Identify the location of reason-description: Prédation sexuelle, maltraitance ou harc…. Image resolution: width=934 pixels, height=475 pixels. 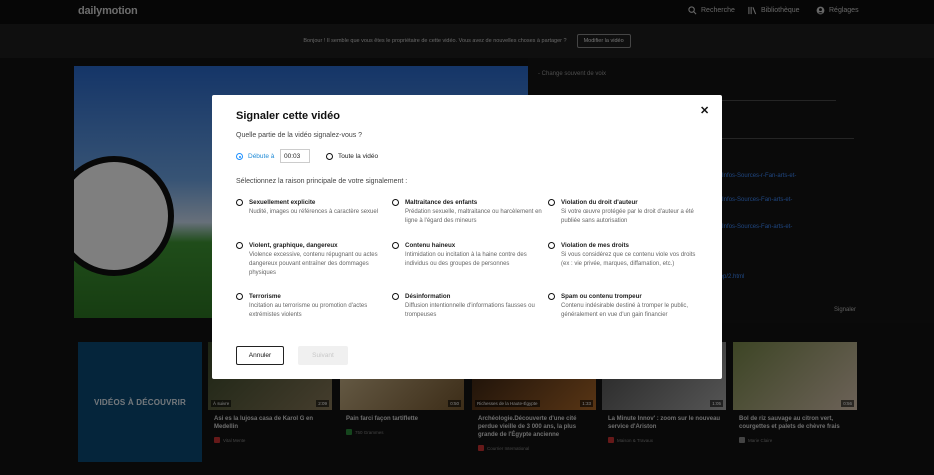
(473, 216).